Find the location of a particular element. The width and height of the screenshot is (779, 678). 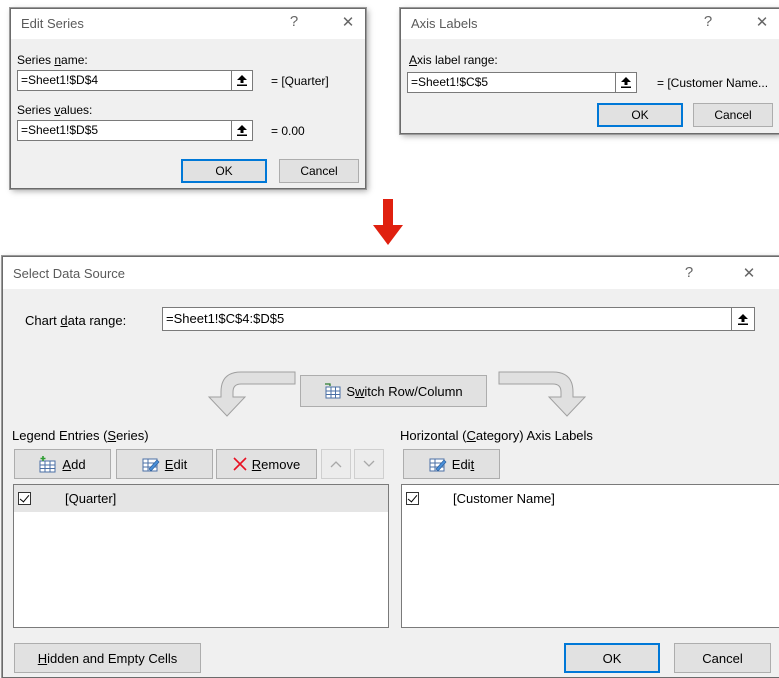

axis-labels-title: Axis Labels is located at coordinates (444, 23).